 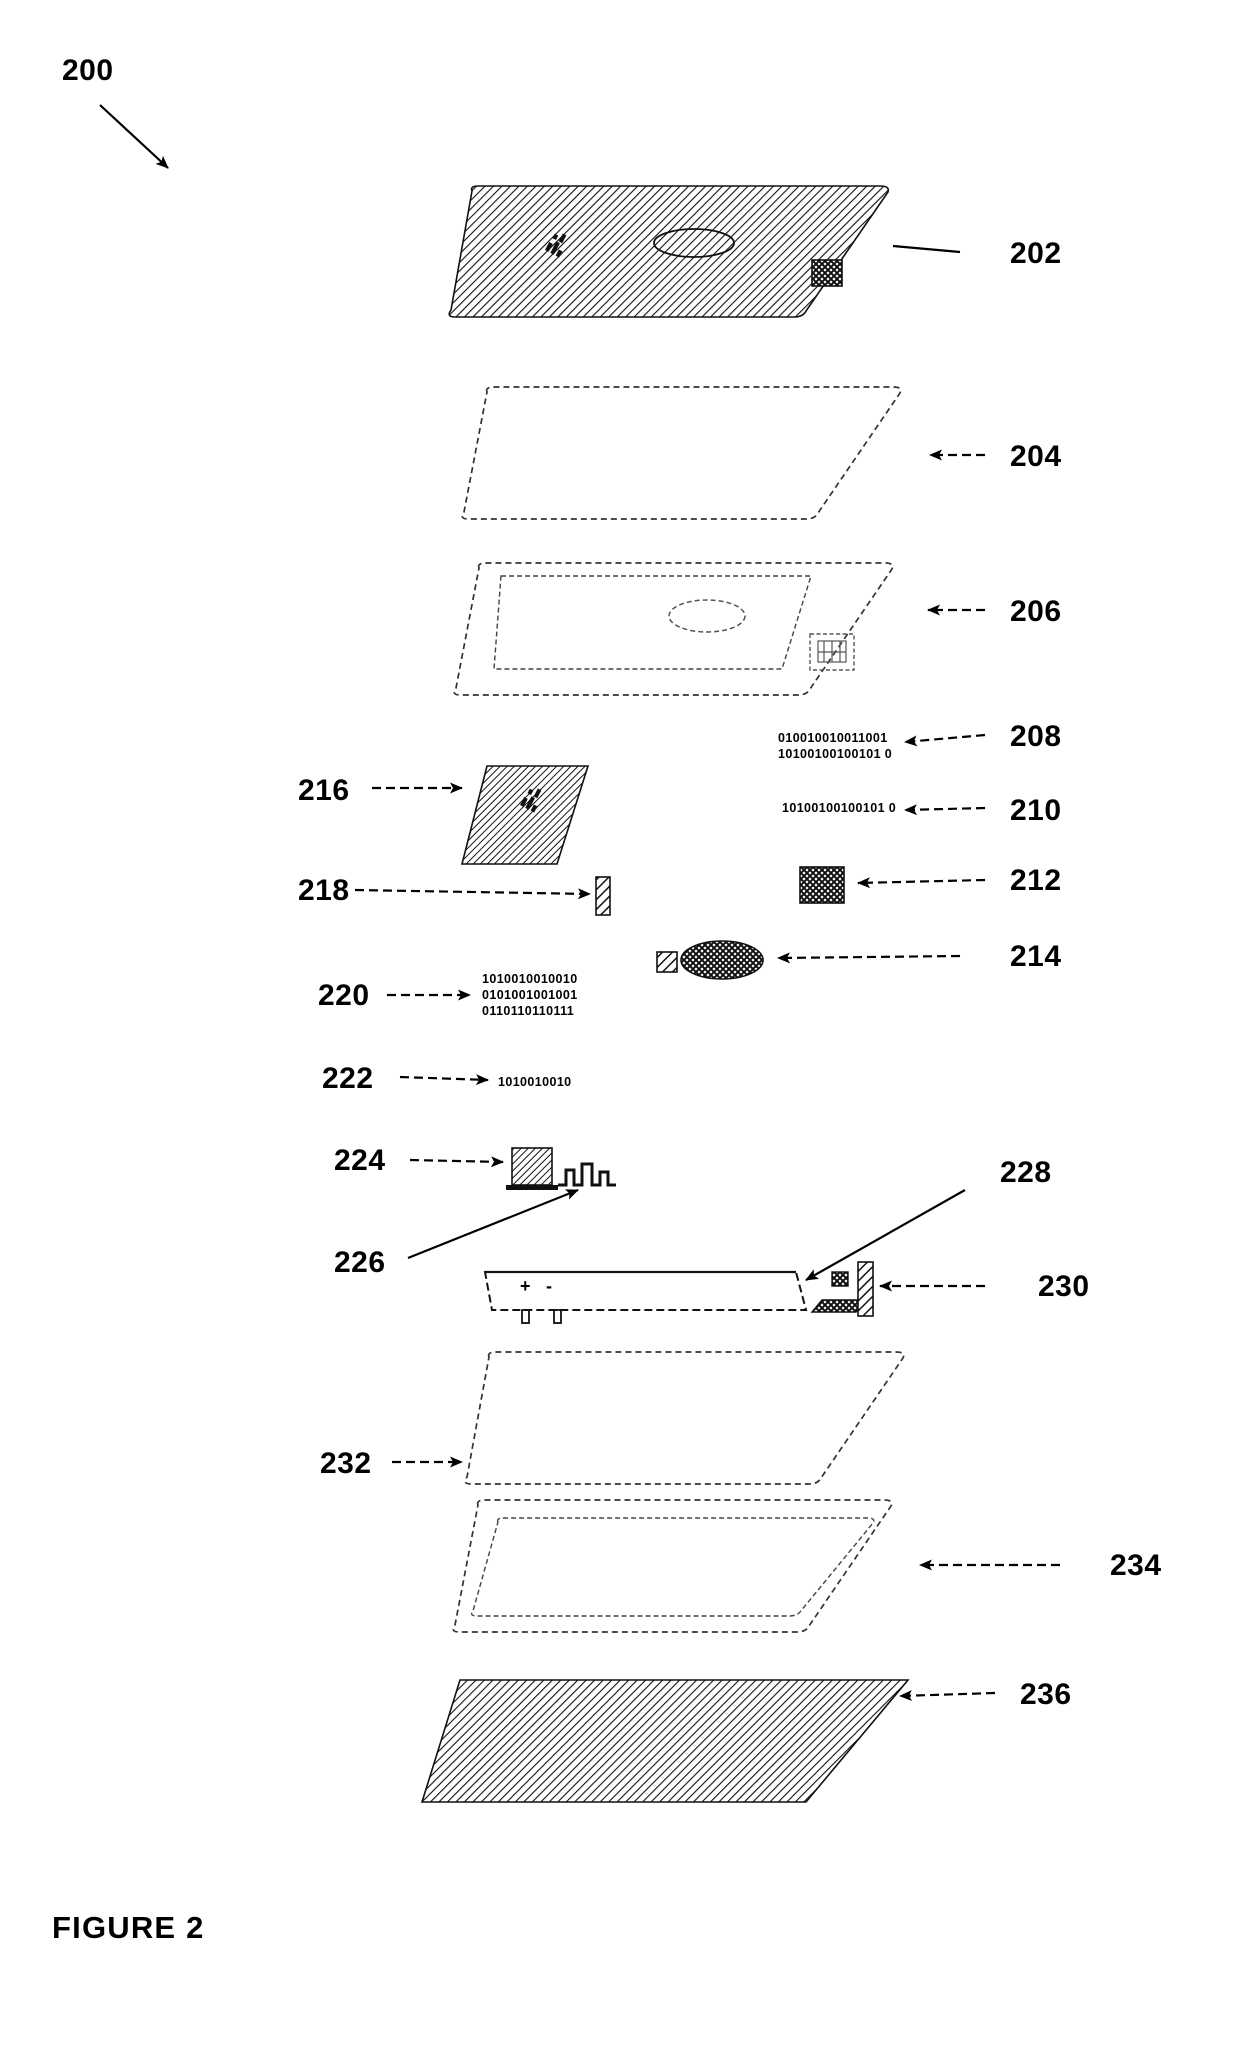 What do you see at coordinates (822, 885) in the screenshot?
I see `element-212-crosshatch-pad` at bounding box center [822, 885].